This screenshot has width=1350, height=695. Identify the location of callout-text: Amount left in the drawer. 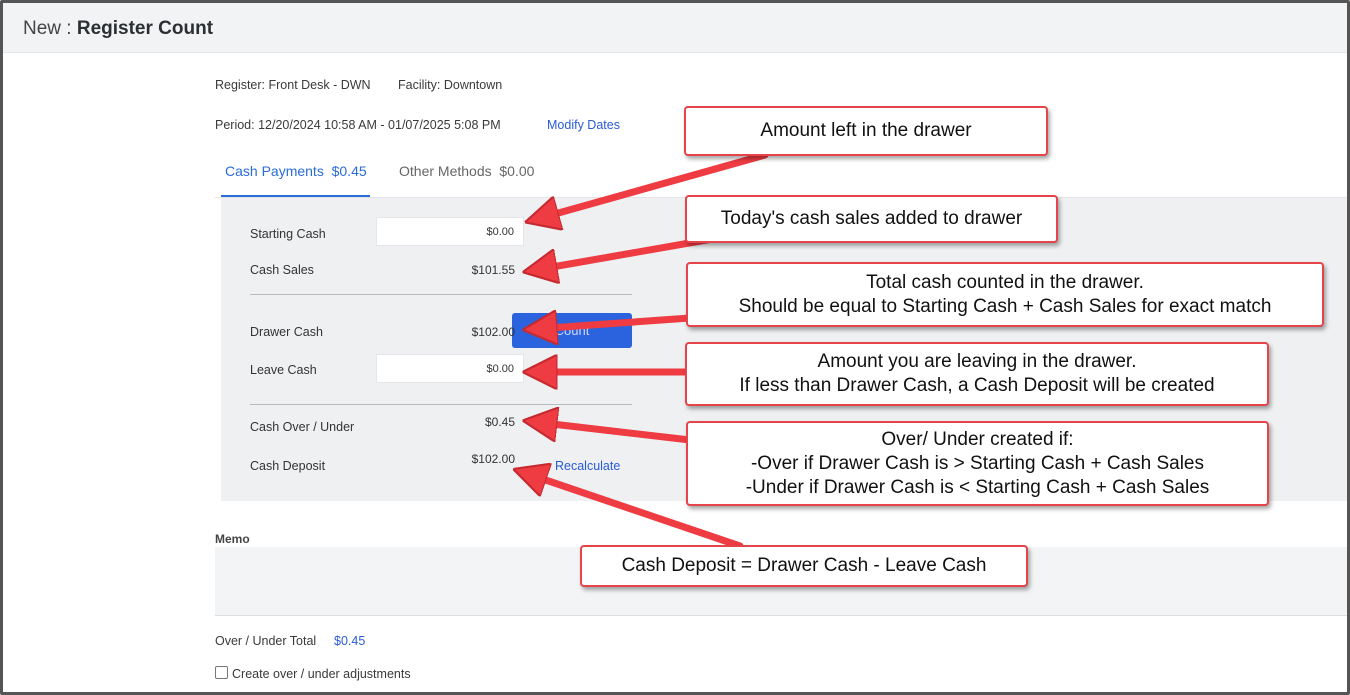
(866, 130).